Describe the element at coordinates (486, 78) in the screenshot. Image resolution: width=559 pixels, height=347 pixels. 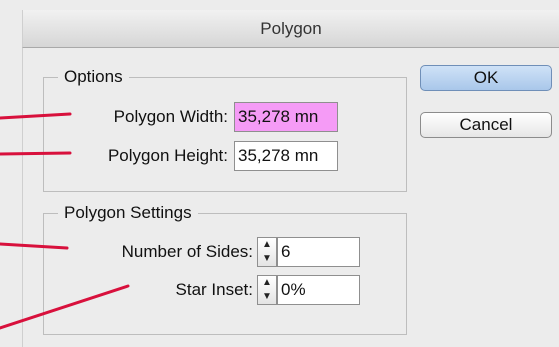
I see `ok-button: OK` at that location.